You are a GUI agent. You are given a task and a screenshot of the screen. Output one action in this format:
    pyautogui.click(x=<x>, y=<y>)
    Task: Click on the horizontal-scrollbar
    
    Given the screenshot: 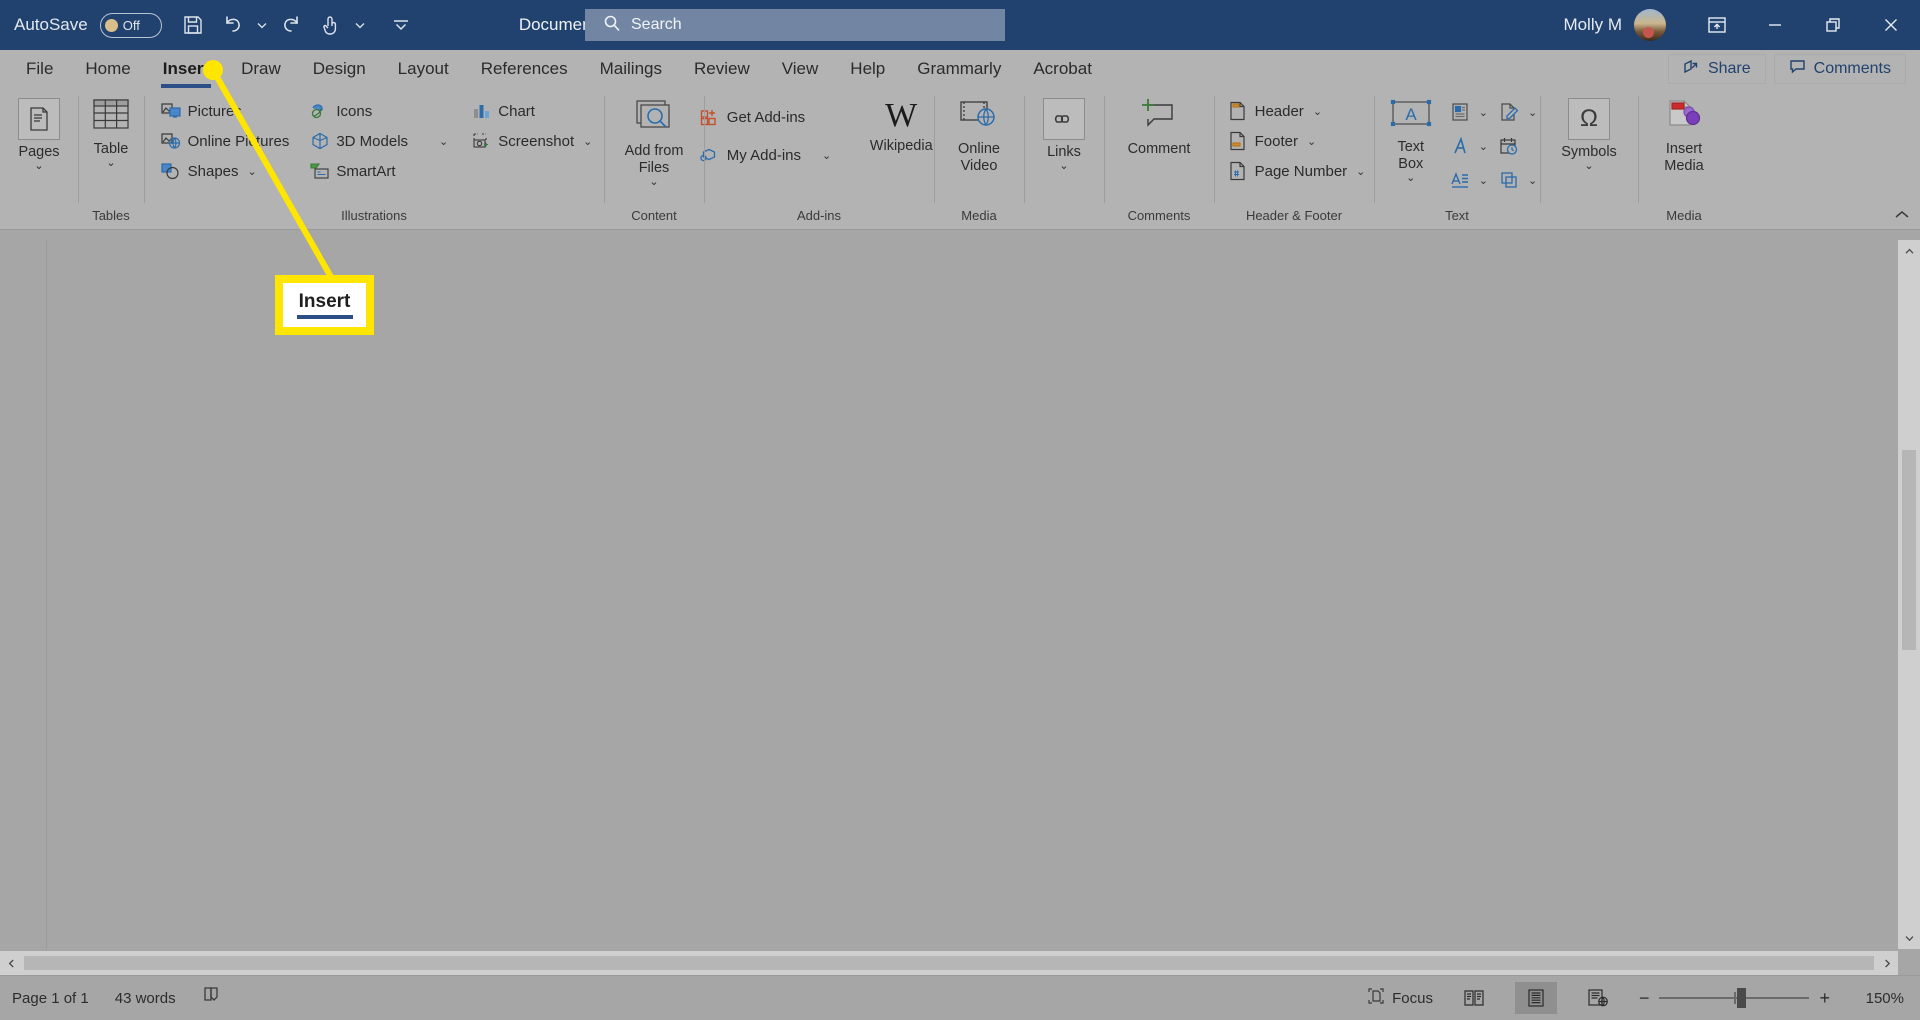 What is the action you would take?
    pyautogui.click(x=949, y=963)
    